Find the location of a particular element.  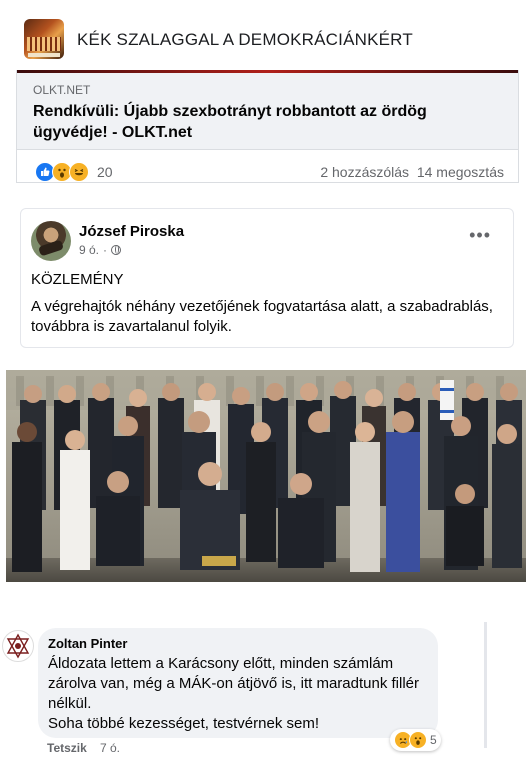

commenter-avatar is located at coordinates (18, 646).